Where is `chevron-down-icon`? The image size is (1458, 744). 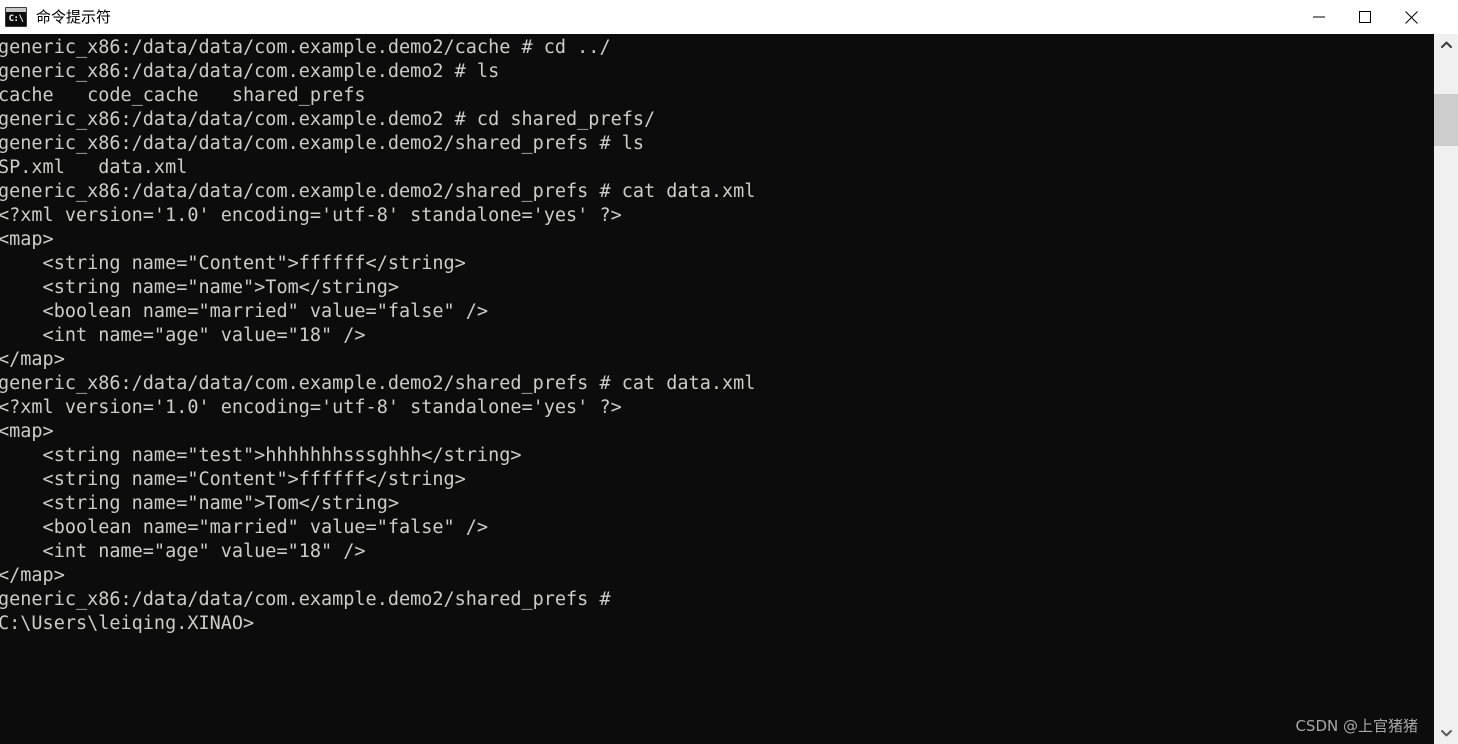
chevron-down-icon is located at coordinates (1446, 733).